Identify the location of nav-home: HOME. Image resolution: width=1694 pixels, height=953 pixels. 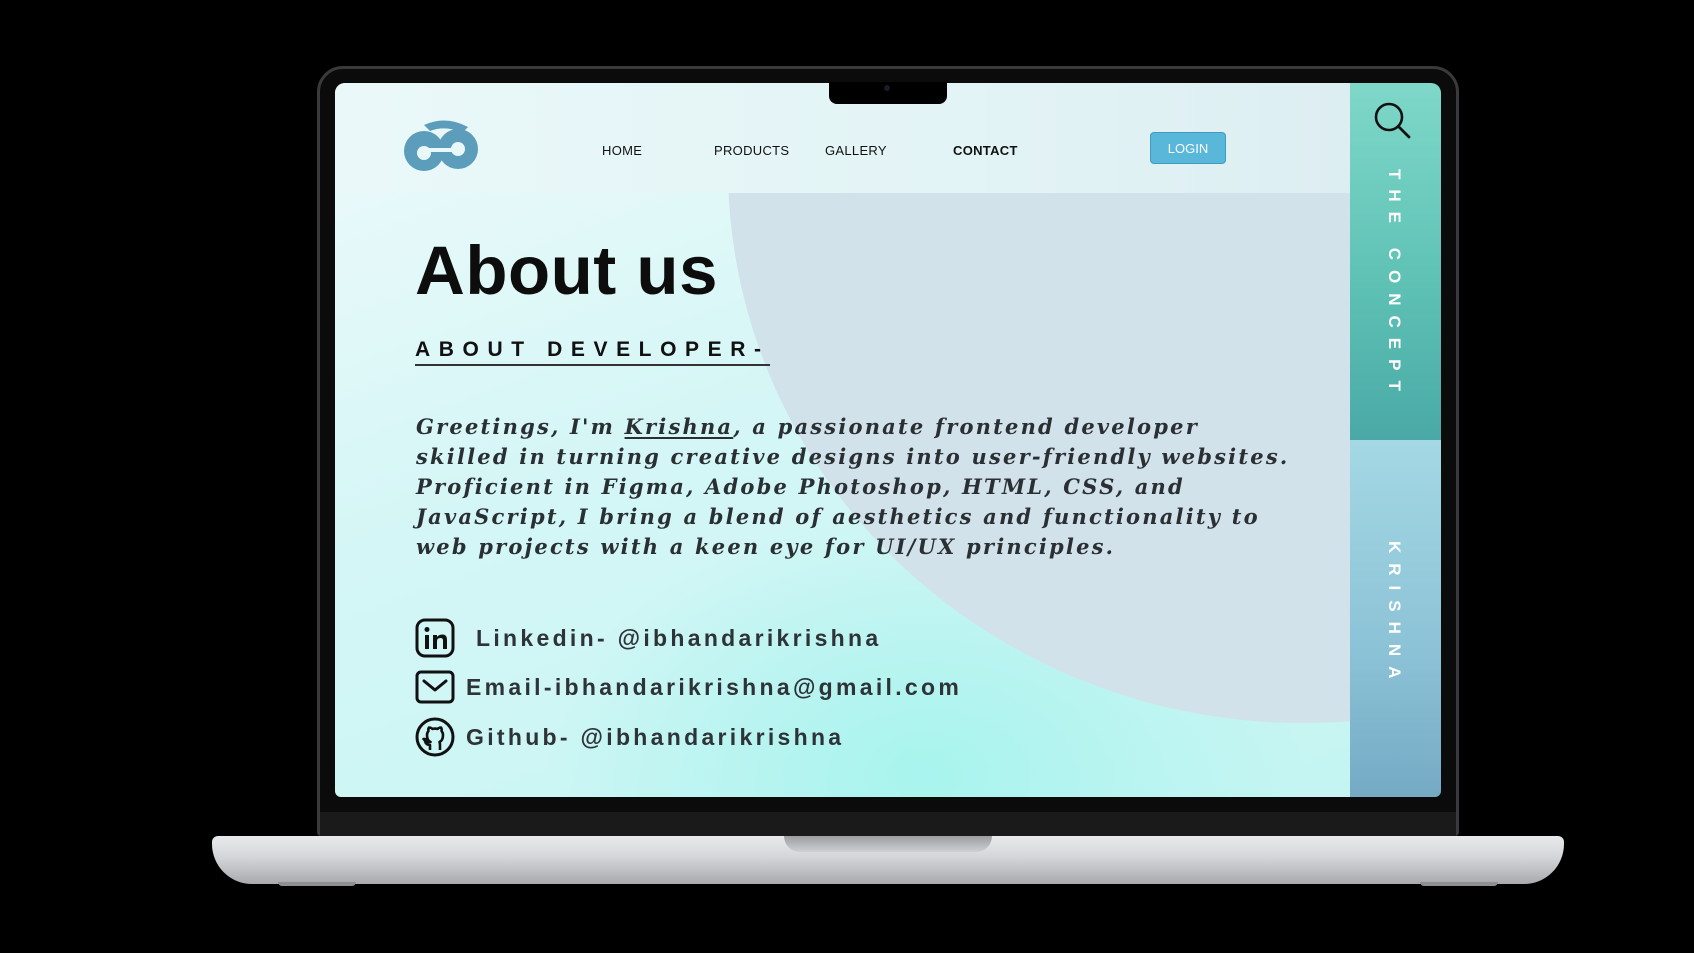
(622, 150).